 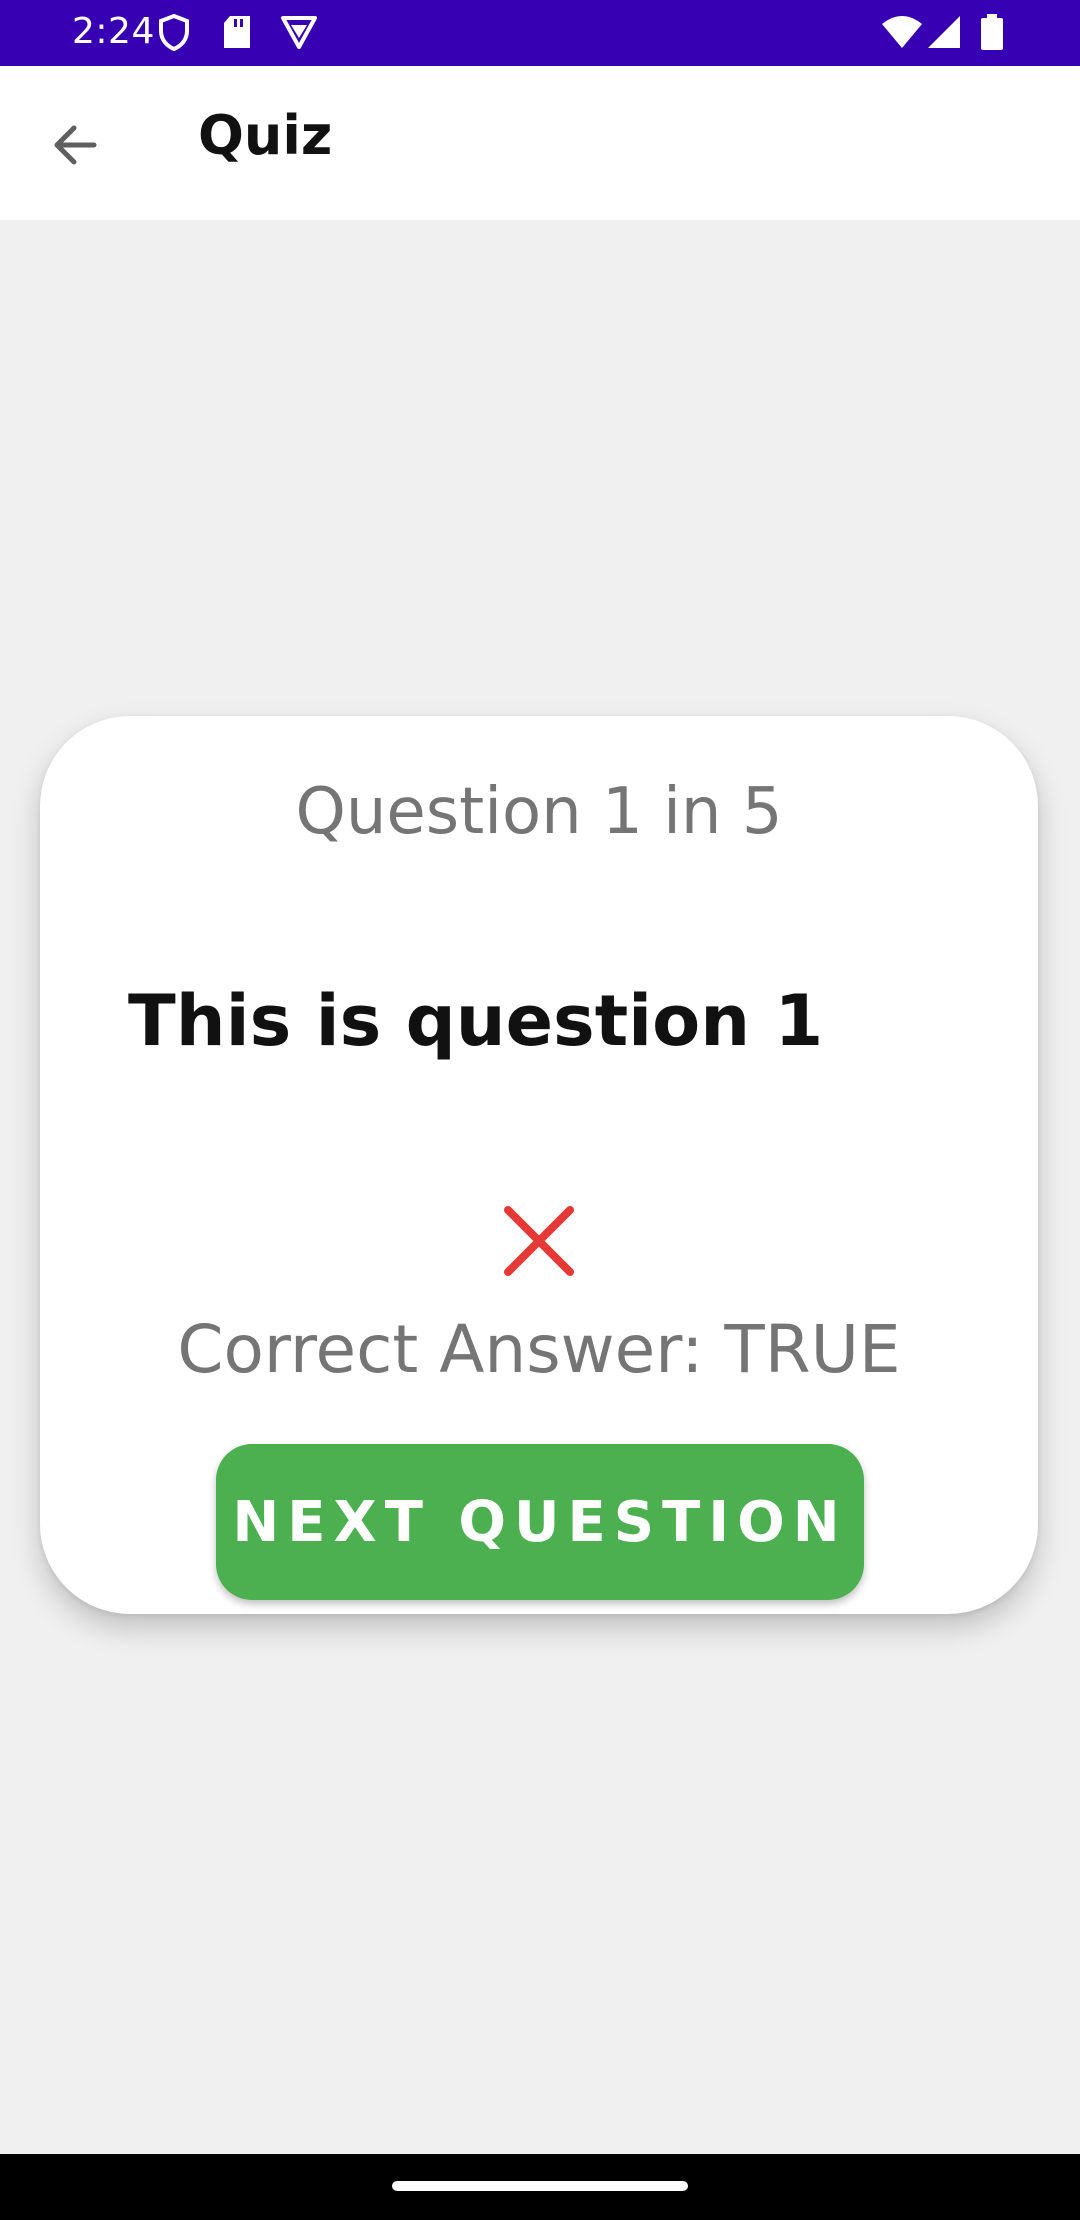 What do you see at coordinates (539, 1349) in the screenshot?
I see `correct-answer-text: Correct Answer: TRUE` at bounding box center [539, 1349].